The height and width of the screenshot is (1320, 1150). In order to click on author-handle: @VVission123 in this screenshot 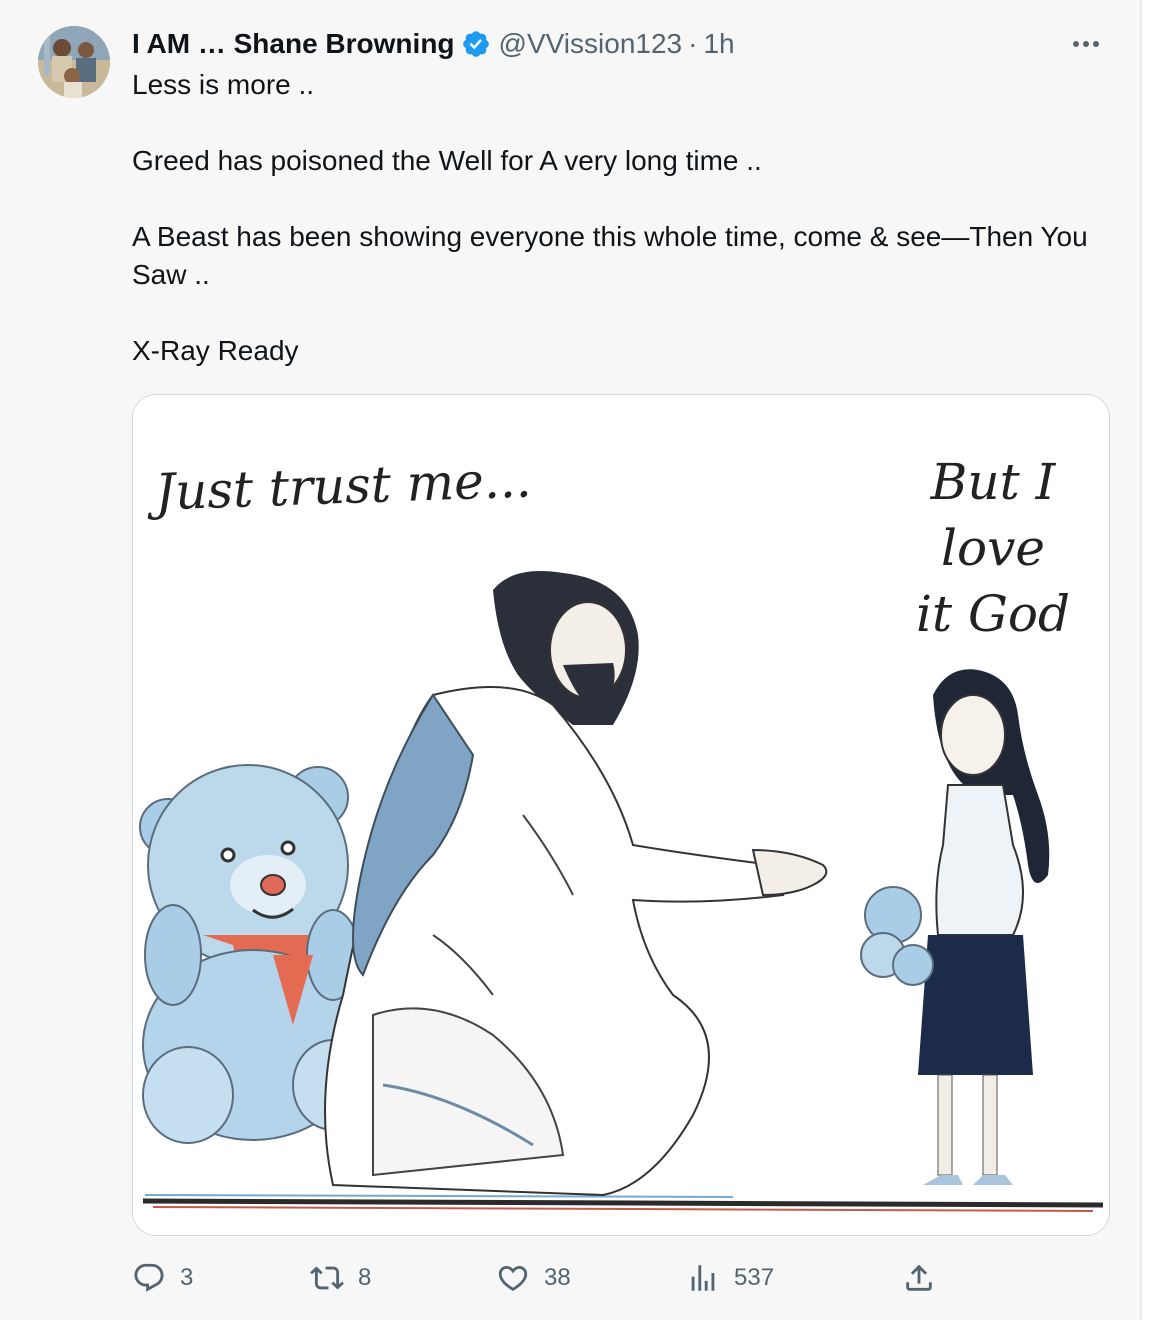, I will do `click(591, 44)`.